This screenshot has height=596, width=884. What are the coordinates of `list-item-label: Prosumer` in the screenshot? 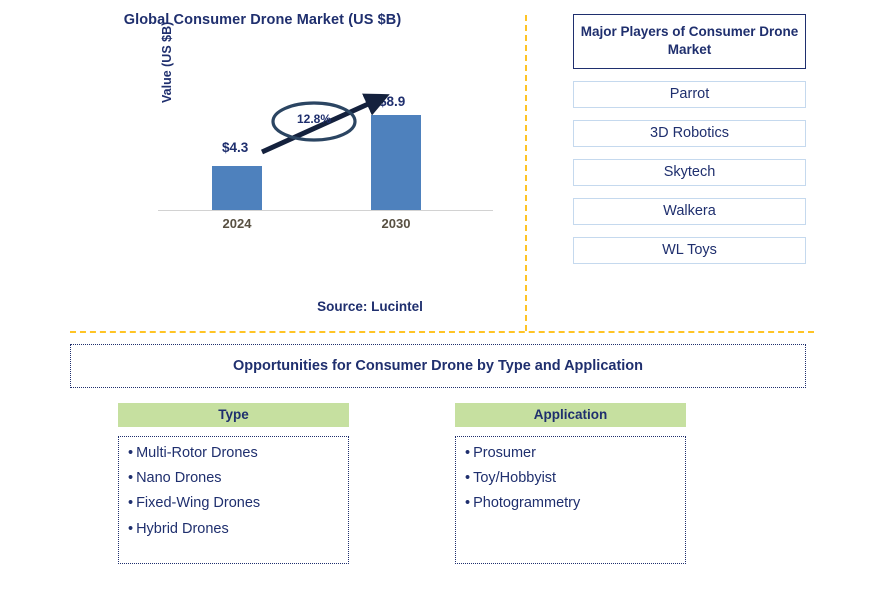 It's located at (504, 453).